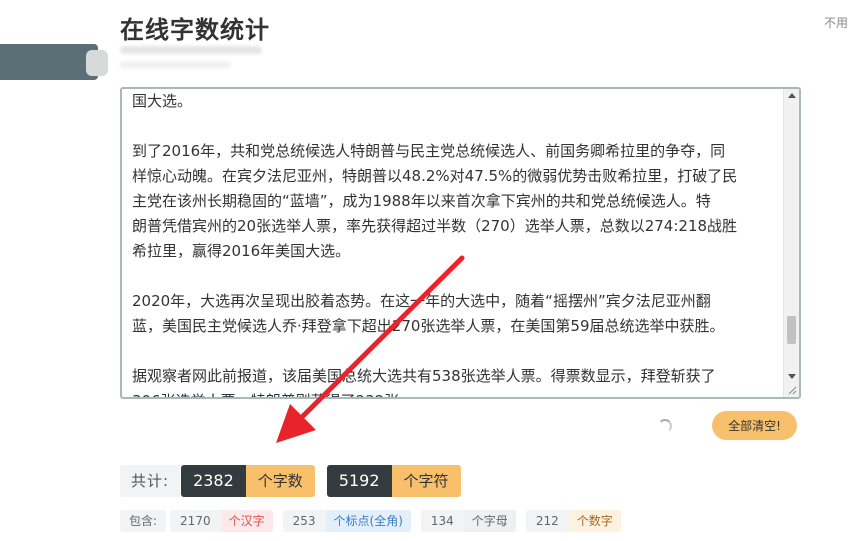 The height and width of the screenshot is (541, 850). I want to click on editor-line: 据观察者网此前报道，该届美国总统大选共有538张选举人票。得票数显示，拜登斩获了, so click(424, 376).